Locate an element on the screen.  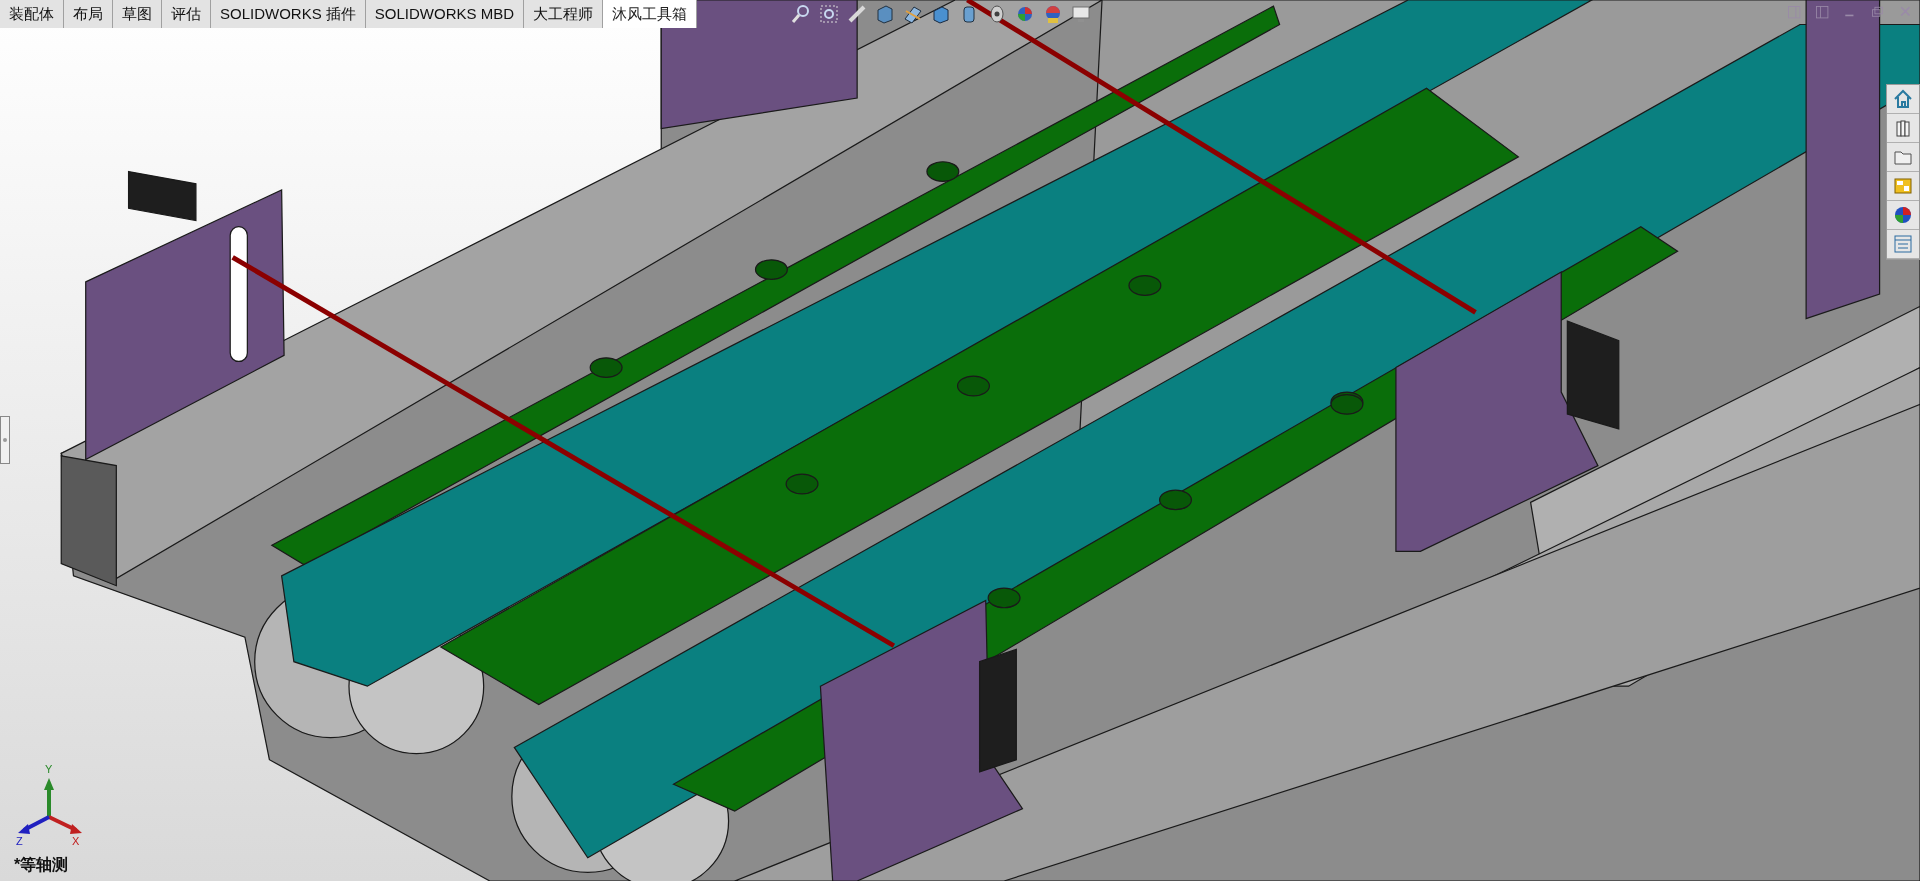
panel-icon is located at coordinates (1823, 13).